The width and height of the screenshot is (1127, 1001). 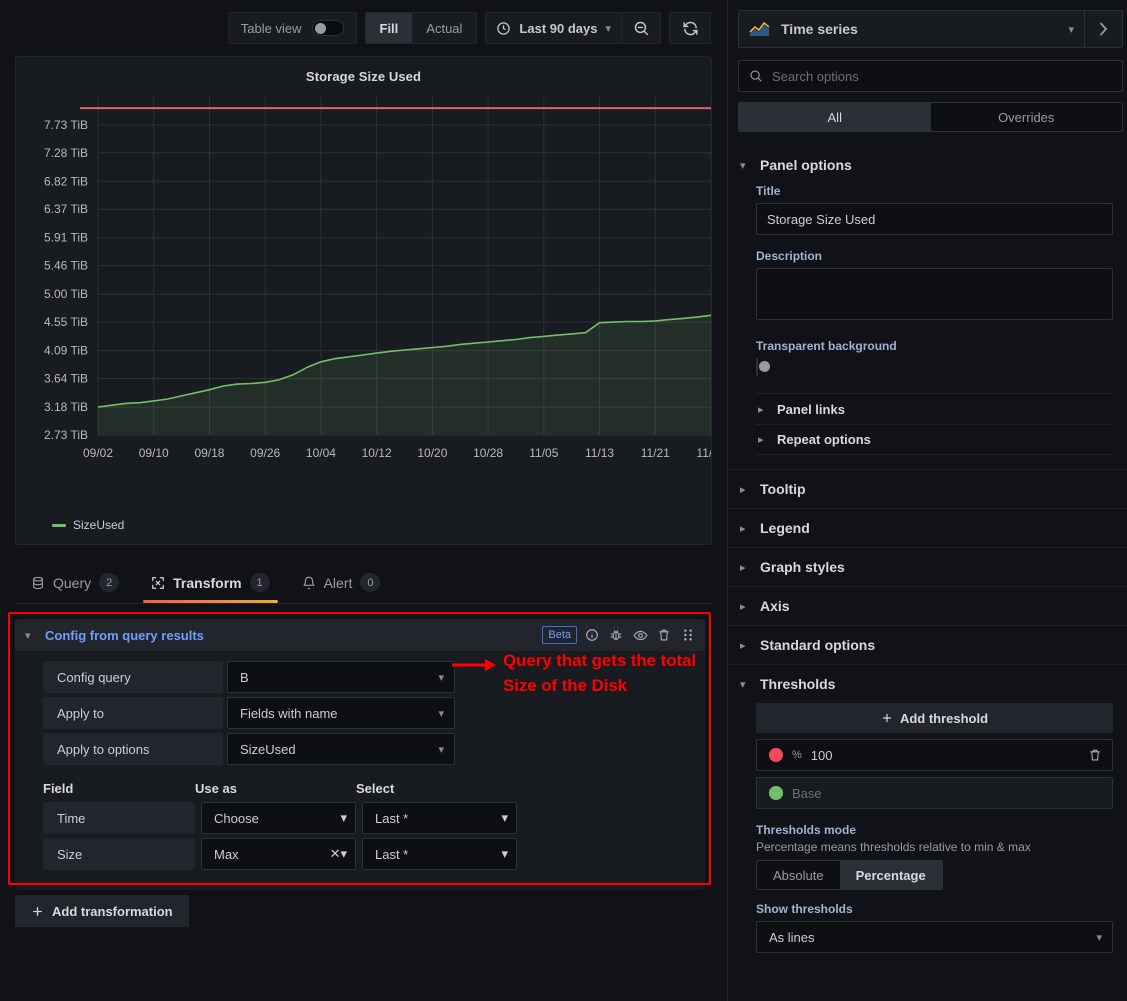 I want to click on svg-text: 09/10, so click(x=154, y=453).